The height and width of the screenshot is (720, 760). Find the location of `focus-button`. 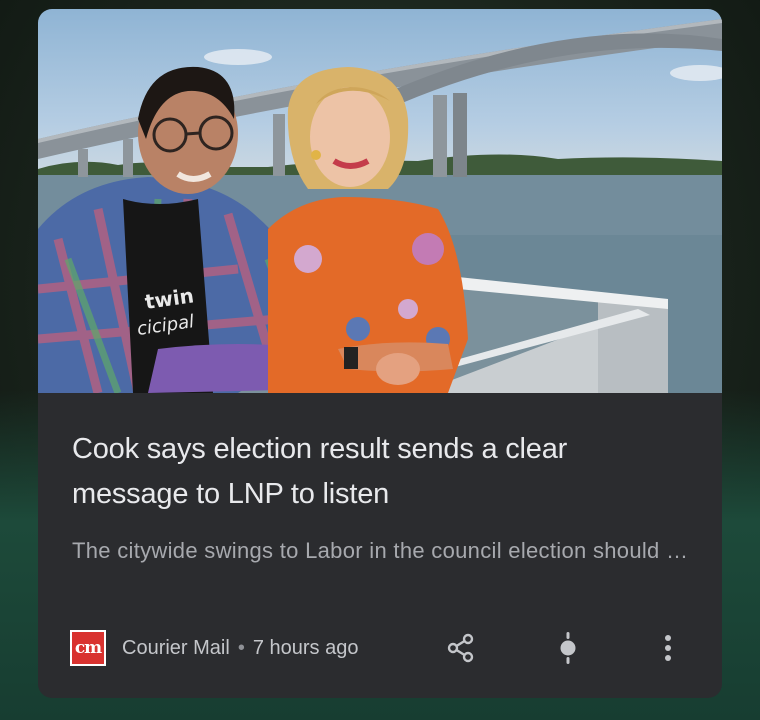

focus-button is located at coordinates (568, 648).